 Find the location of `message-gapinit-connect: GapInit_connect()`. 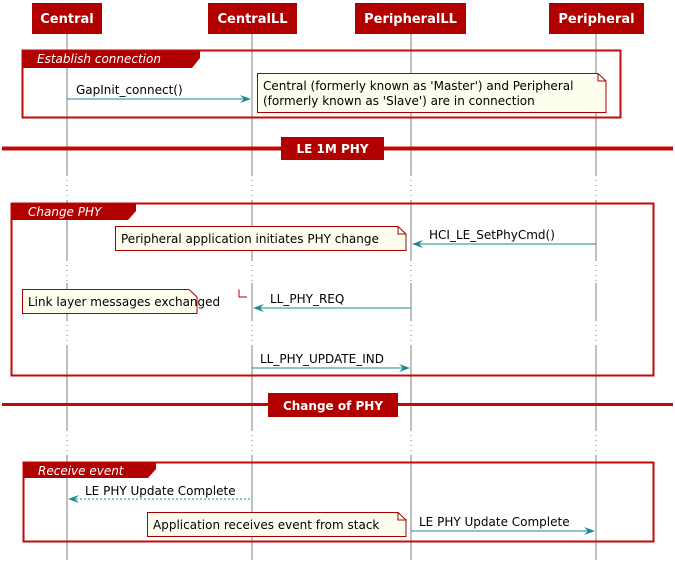

message-gapinit-connect: GapInit_connect() is located at coordinates (159, 93).